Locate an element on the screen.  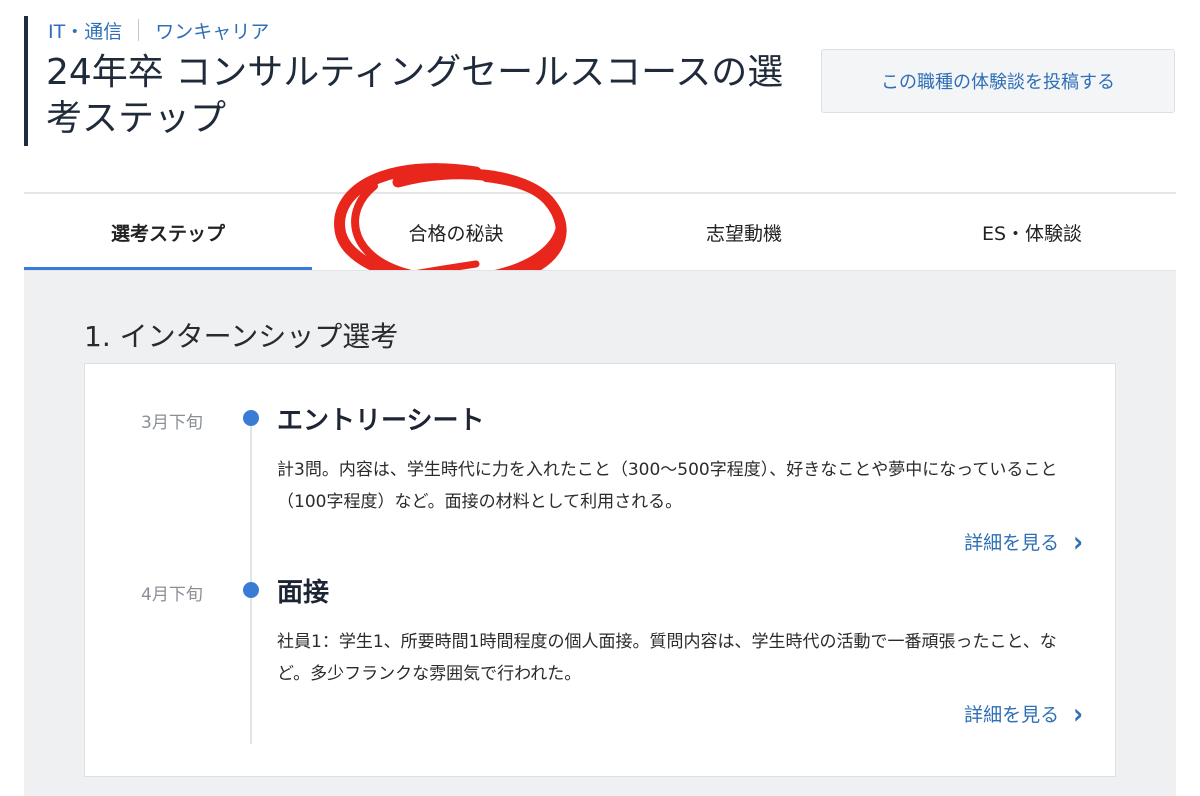
step-title: 面接 is located at coordinates (303, 593).